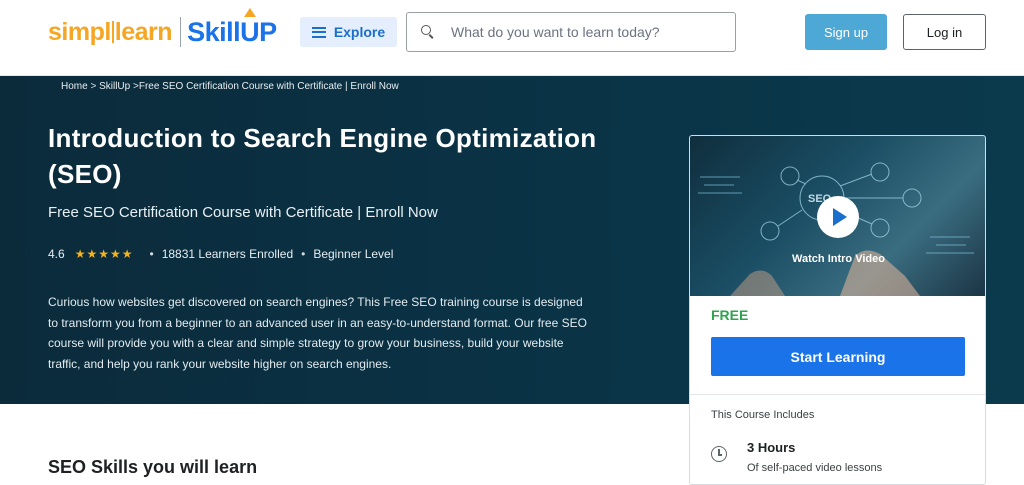 The height and width of the screenshot is (485, 1024). Describe the element at coordinates (763, 415) in the screenshot. I see `includes-heading: This Course Includes` at that location.